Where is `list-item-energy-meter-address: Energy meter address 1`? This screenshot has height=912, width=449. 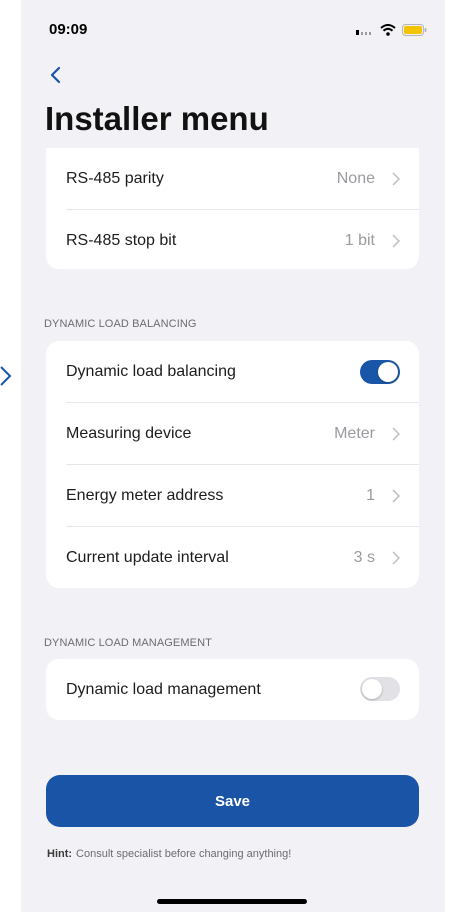 list-item-energy-meter-address: Energy meter address 1 is located at coordinates (232, 496).